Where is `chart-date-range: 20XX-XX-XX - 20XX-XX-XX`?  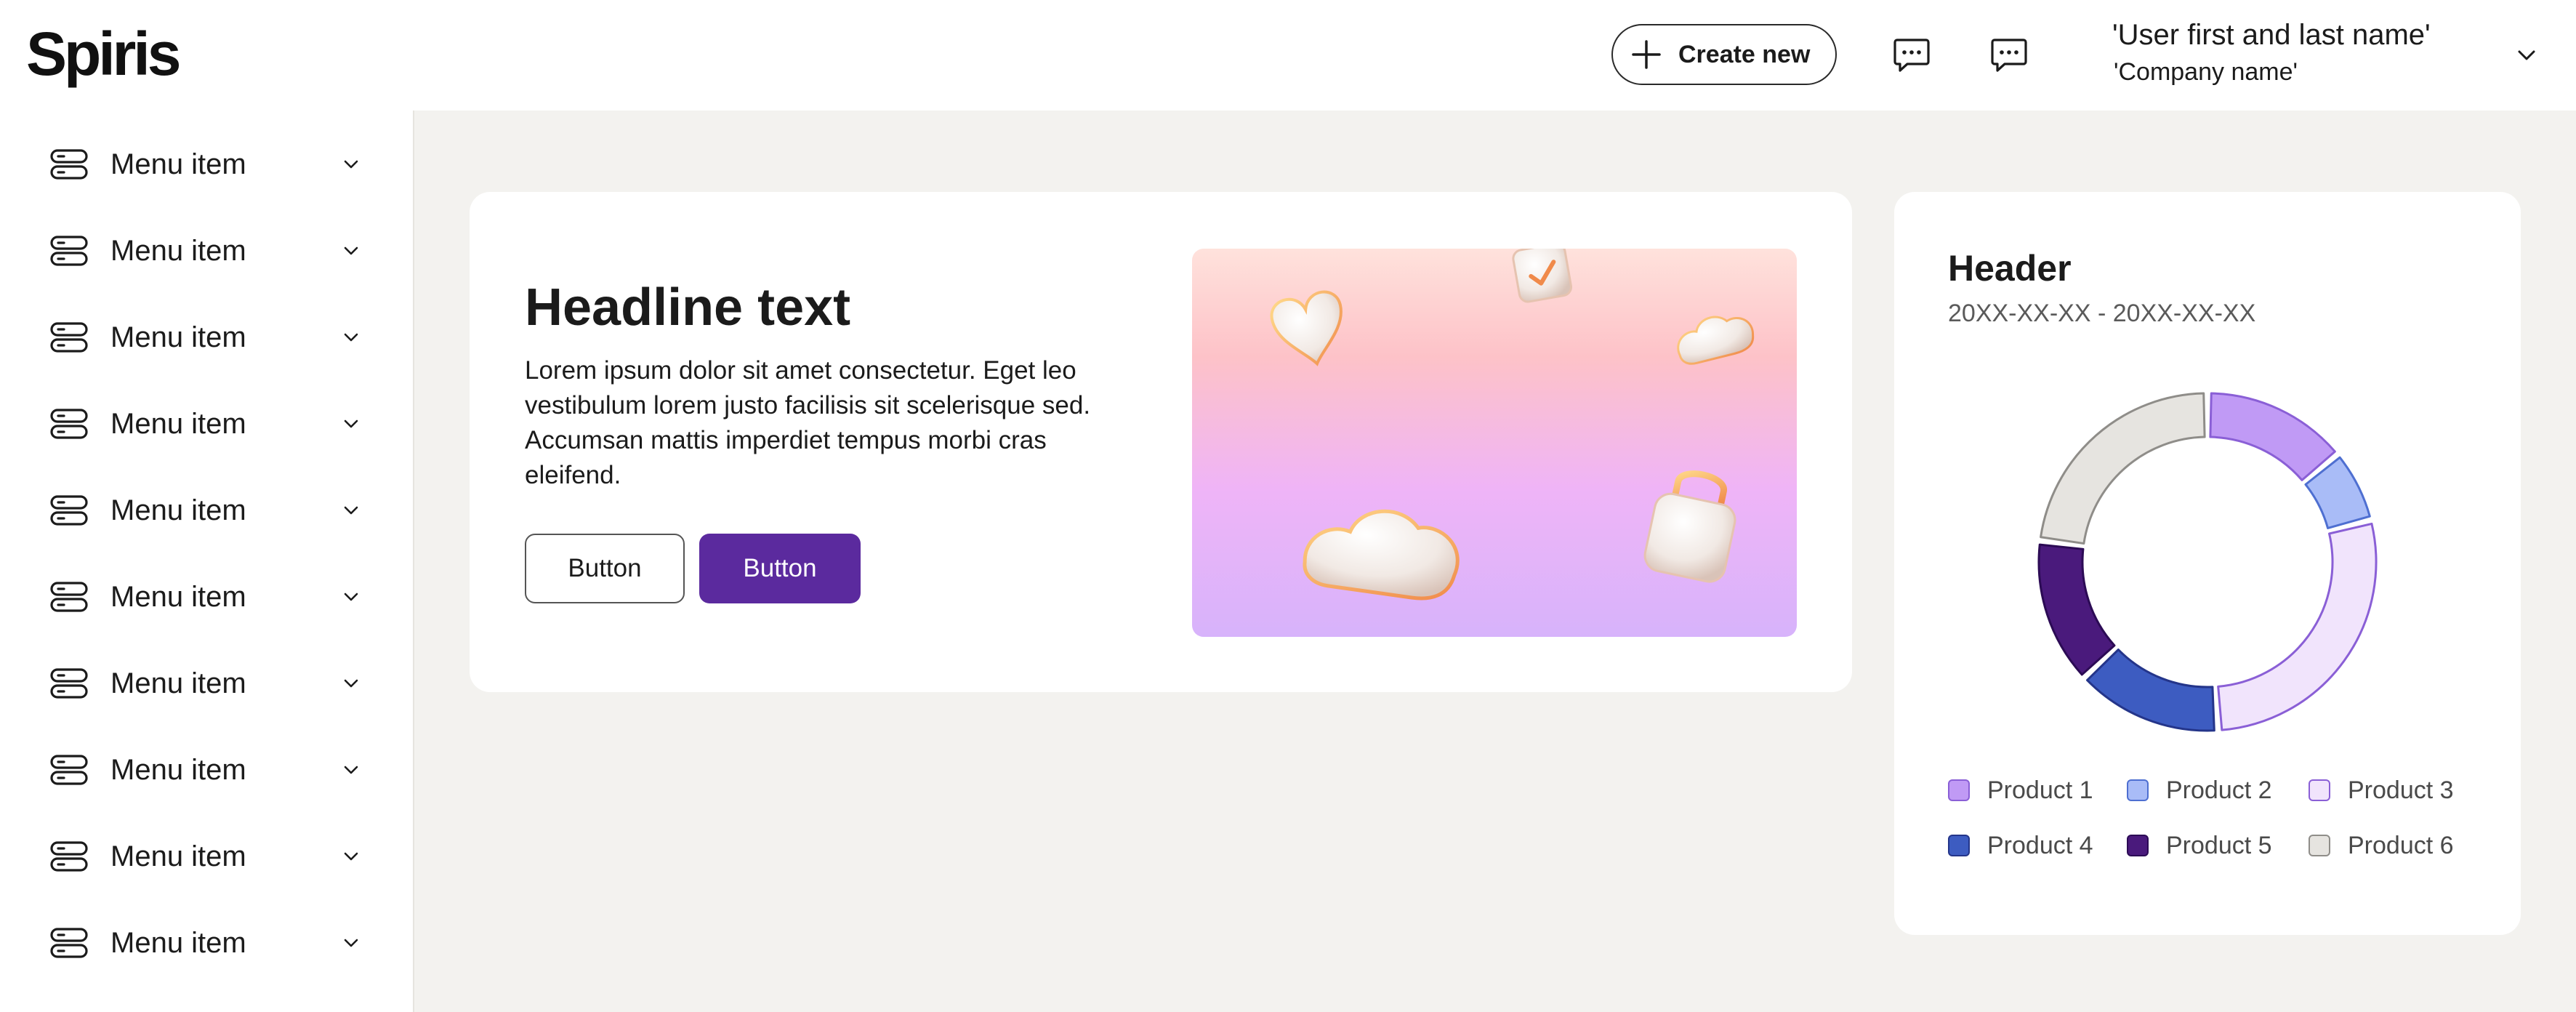
chart-date-range: 20XX-XX-XX - 20XX-XX-XX is located at coordinates (2102, 314).